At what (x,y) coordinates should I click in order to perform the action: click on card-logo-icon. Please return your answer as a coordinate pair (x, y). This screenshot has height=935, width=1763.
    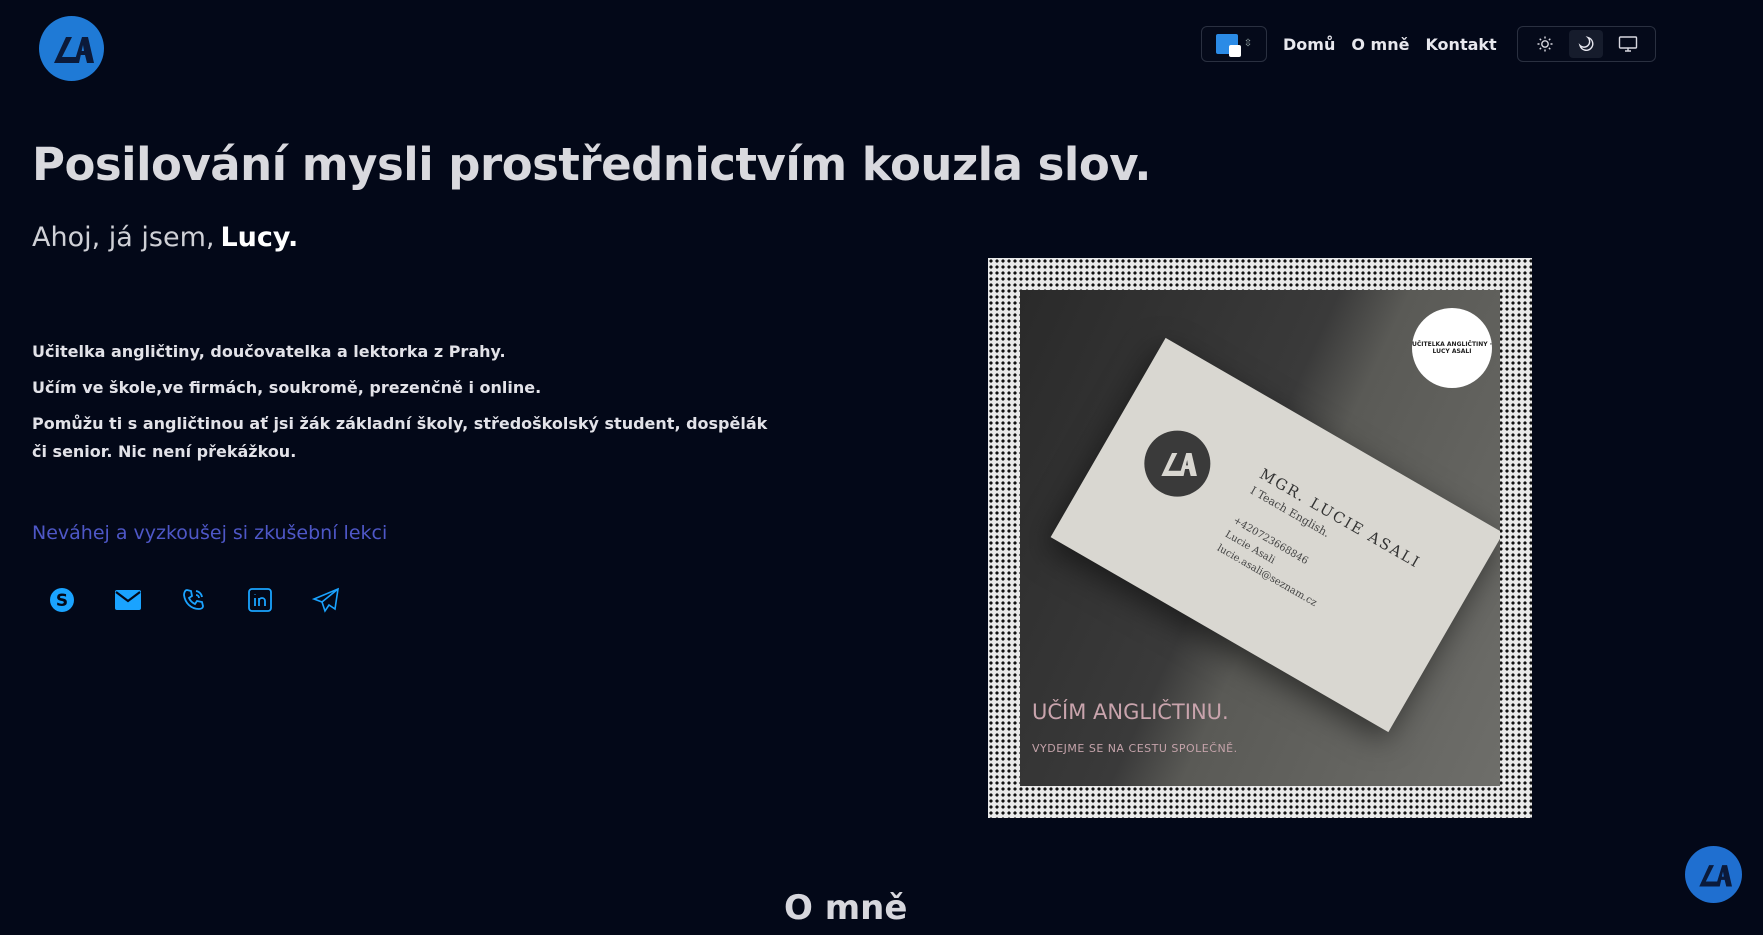
    Looking at the image, I should click on (1177, 463).